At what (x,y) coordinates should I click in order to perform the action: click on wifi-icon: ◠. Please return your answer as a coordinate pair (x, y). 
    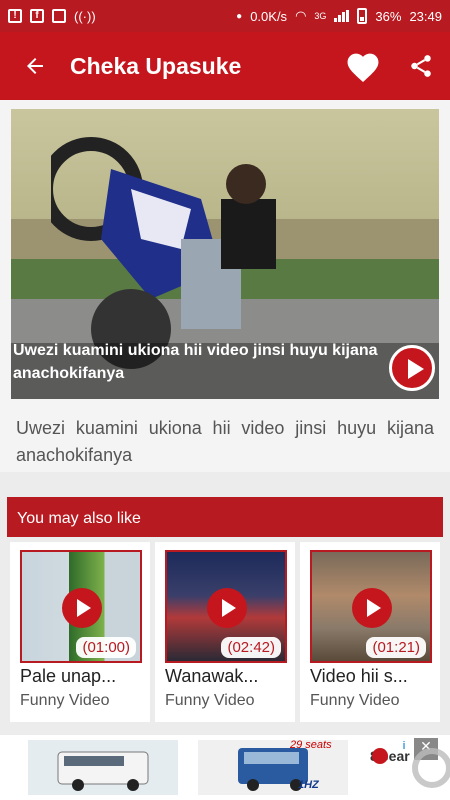
    Looking at the image, I should click on (301, 15).